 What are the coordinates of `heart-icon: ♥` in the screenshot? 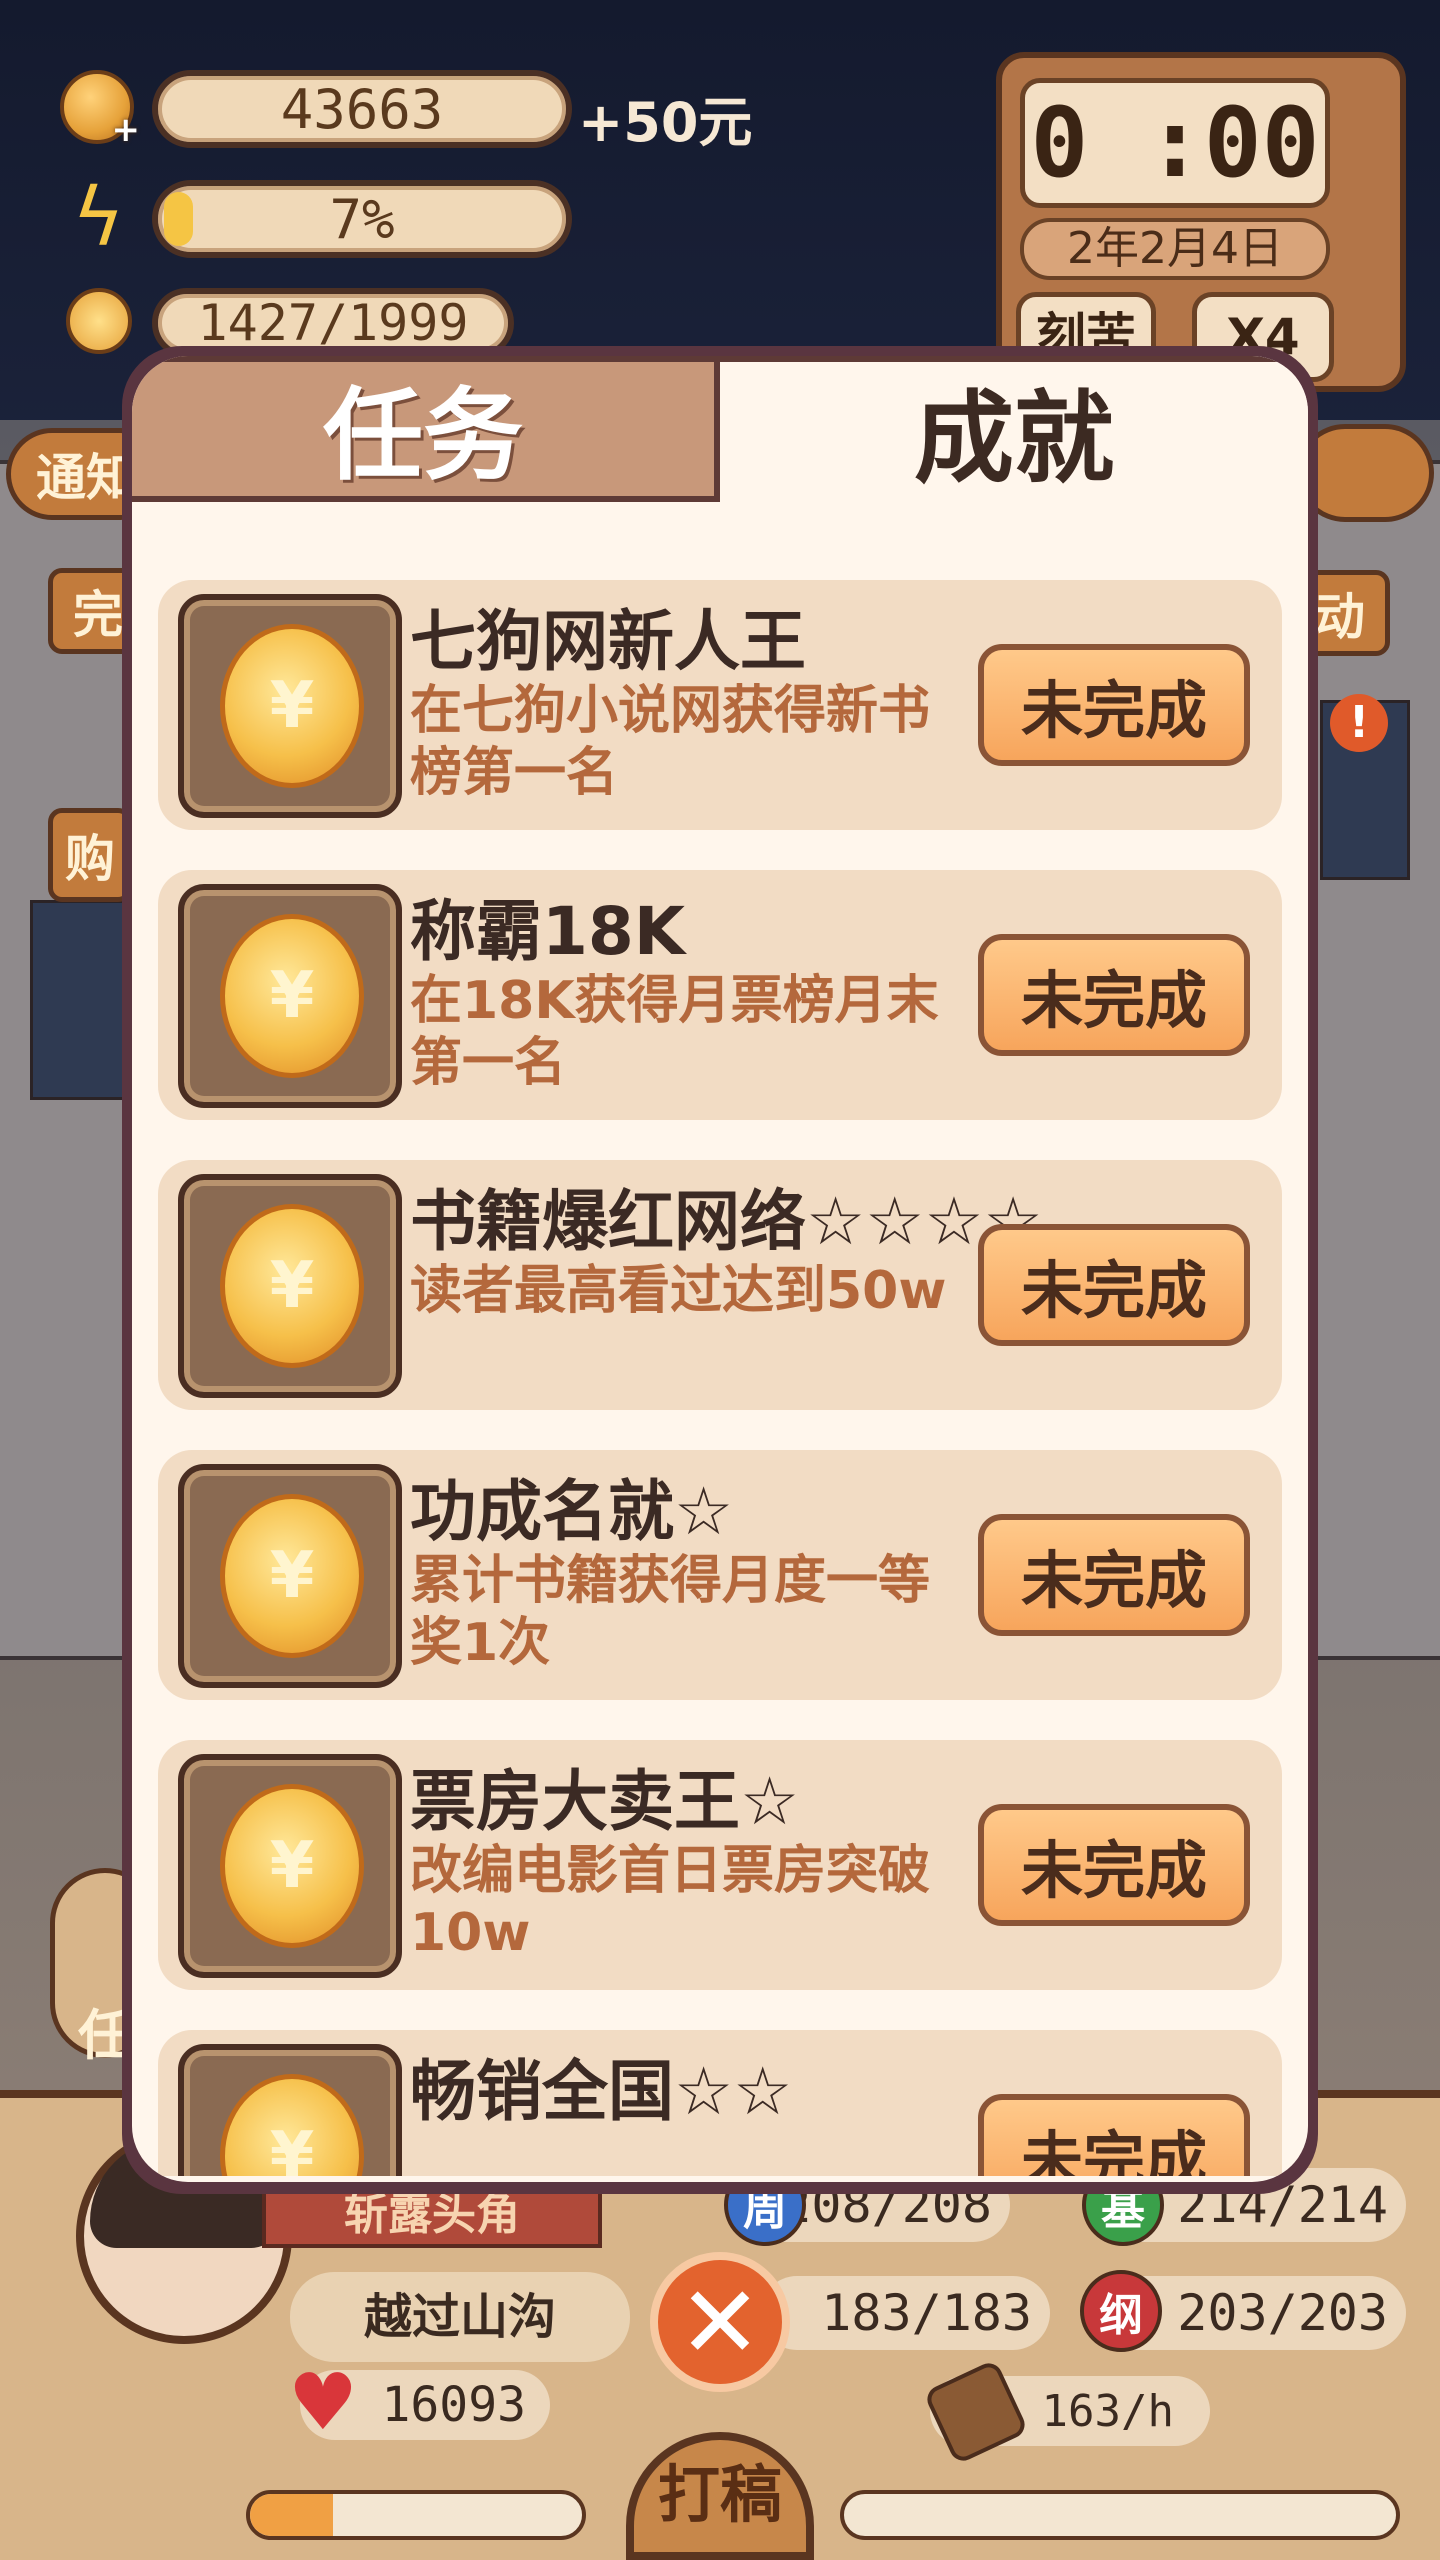 It's located at (323, 2403).